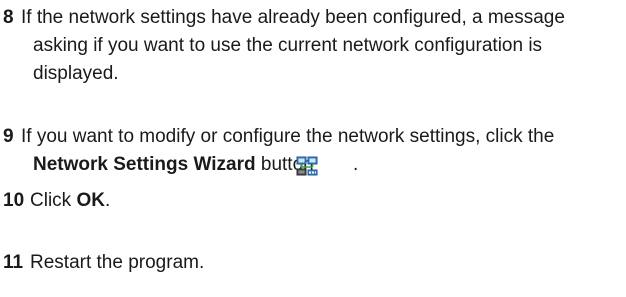  What do you see at coordinates (309, 201) in the screenshot?
I see `step-10: 10 Click OK.` at bounding box center [309, 201].